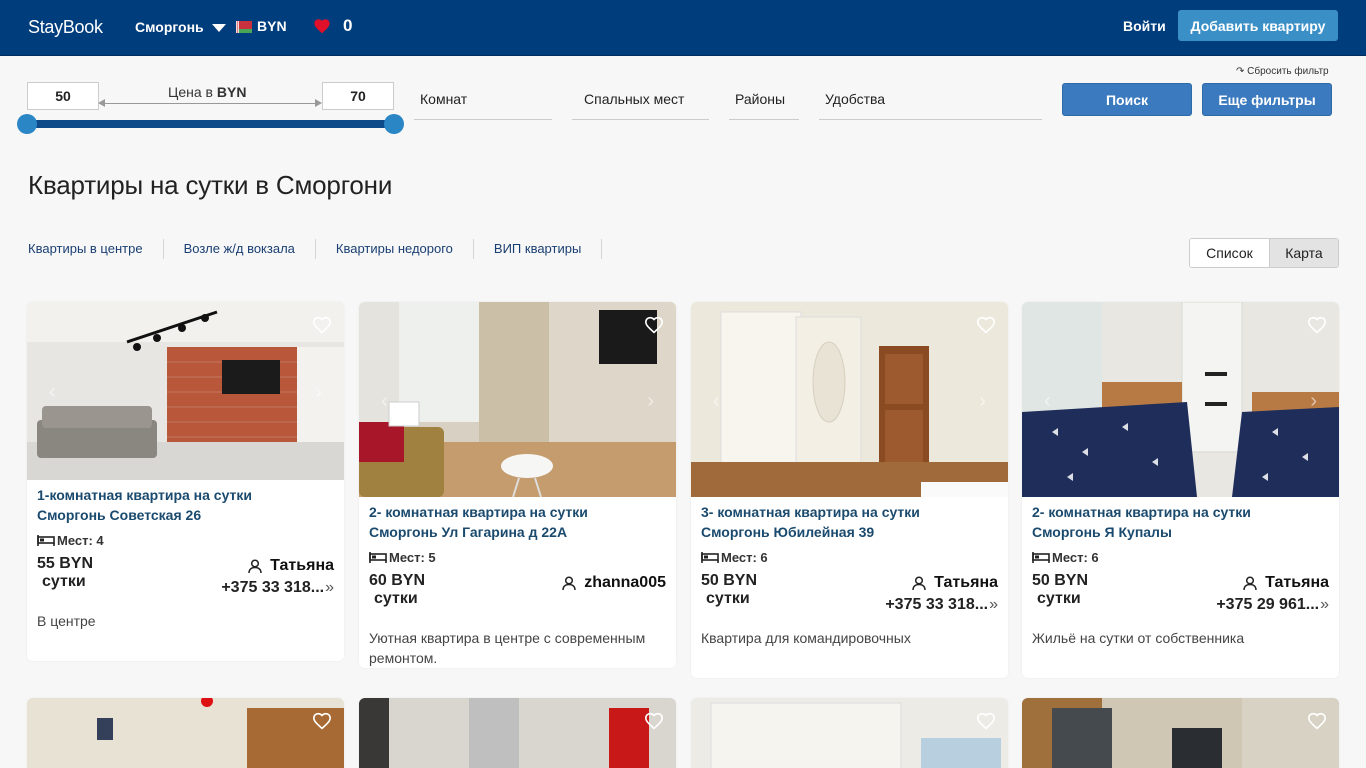 The width and height of the screenshot is (1366, 768). What do you see at coordinates (96, 249) in the screenshot?
I see `quick-link-center: Квартиры в центре` at bounding box center [96, 249].